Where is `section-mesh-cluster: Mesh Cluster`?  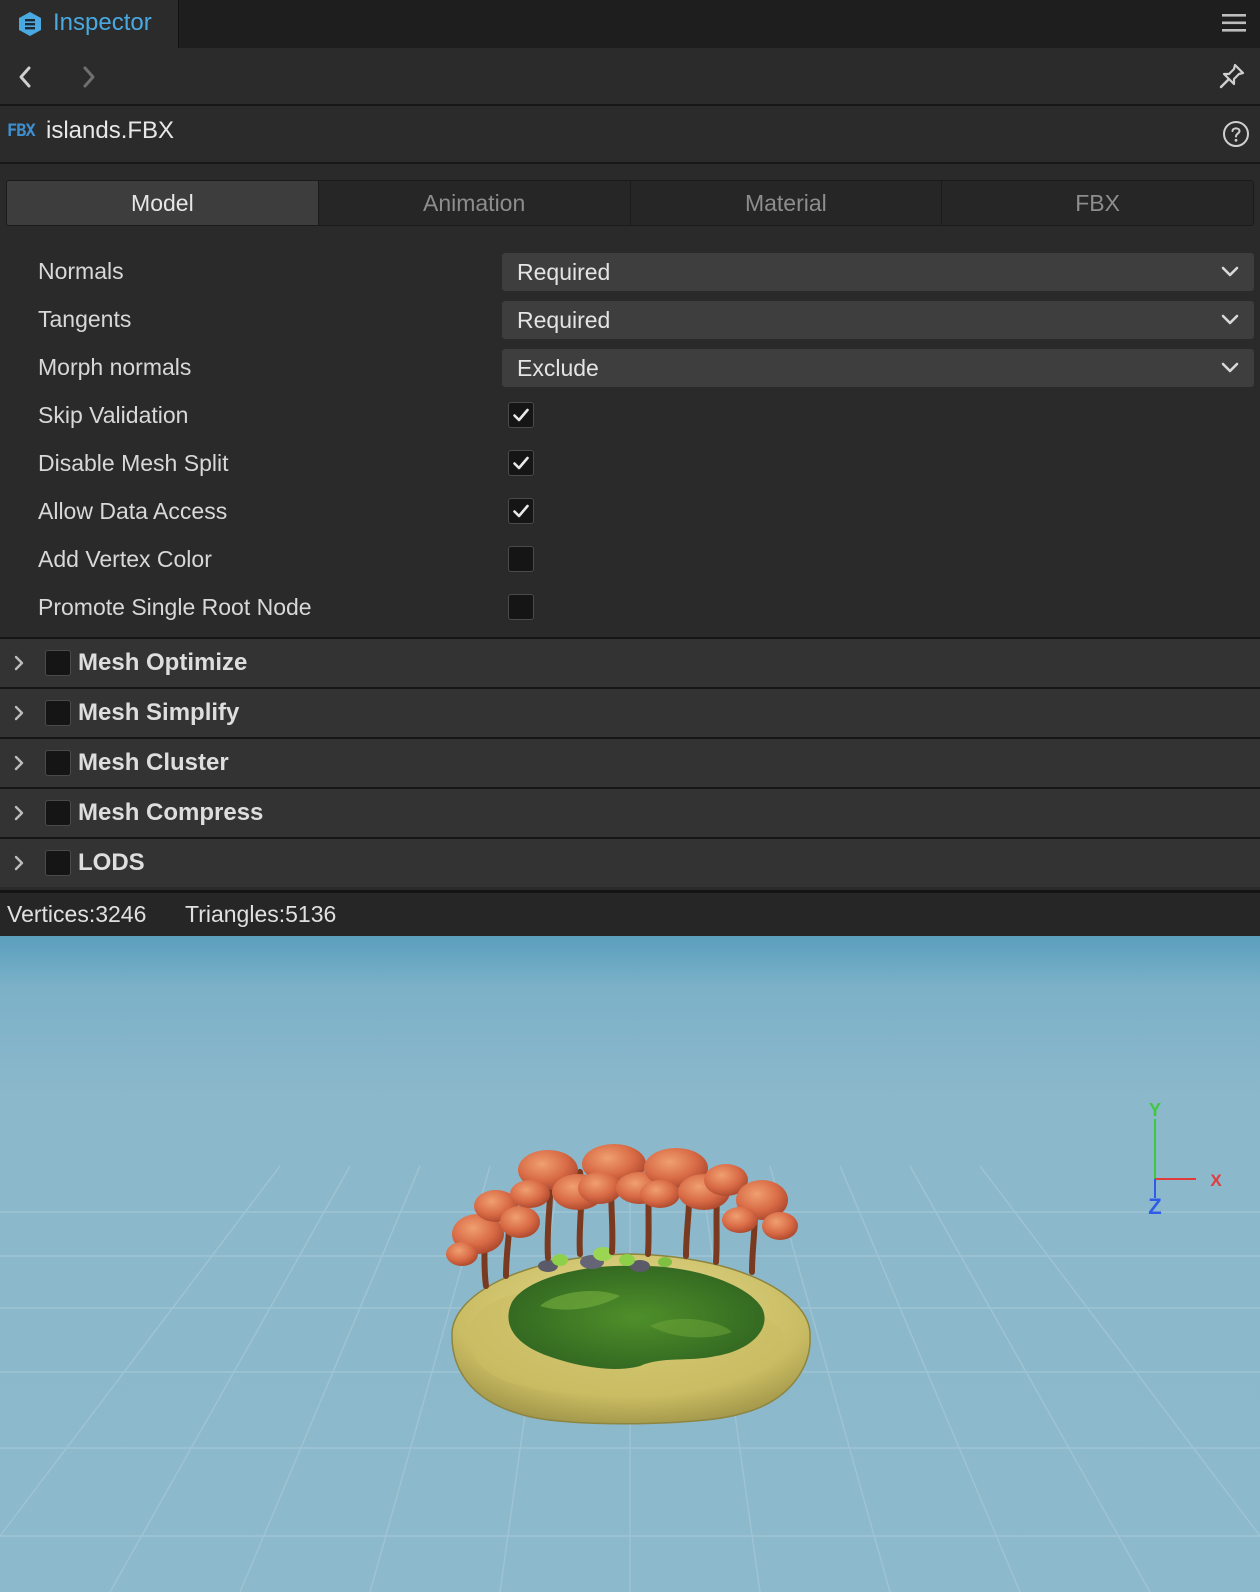 section-mesh-cluster: Mesh Cluster is located at coordinates (630, 762).